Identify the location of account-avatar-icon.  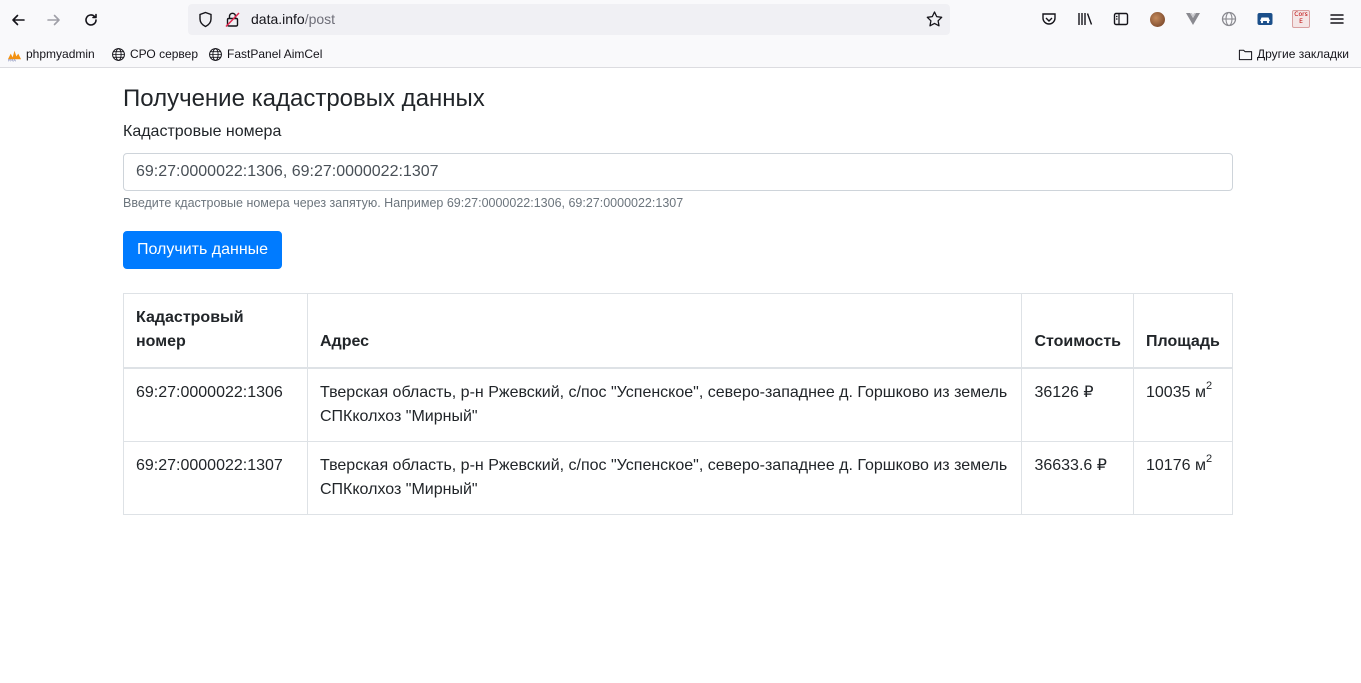
(1157, 19).